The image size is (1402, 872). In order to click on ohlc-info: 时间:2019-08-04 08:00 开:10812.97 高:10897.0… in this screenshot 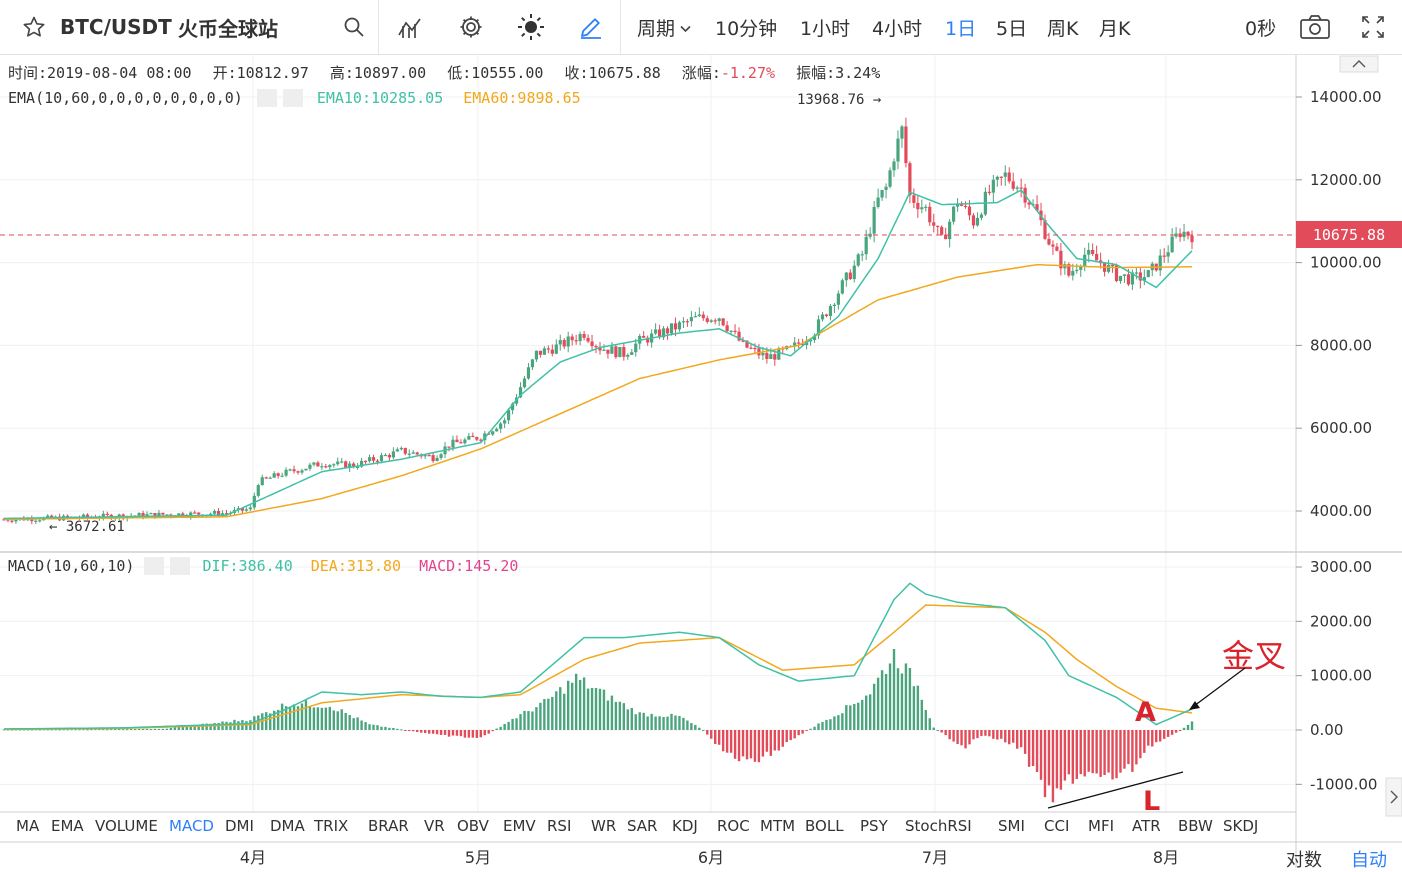, I will do `click(444, 72)`.